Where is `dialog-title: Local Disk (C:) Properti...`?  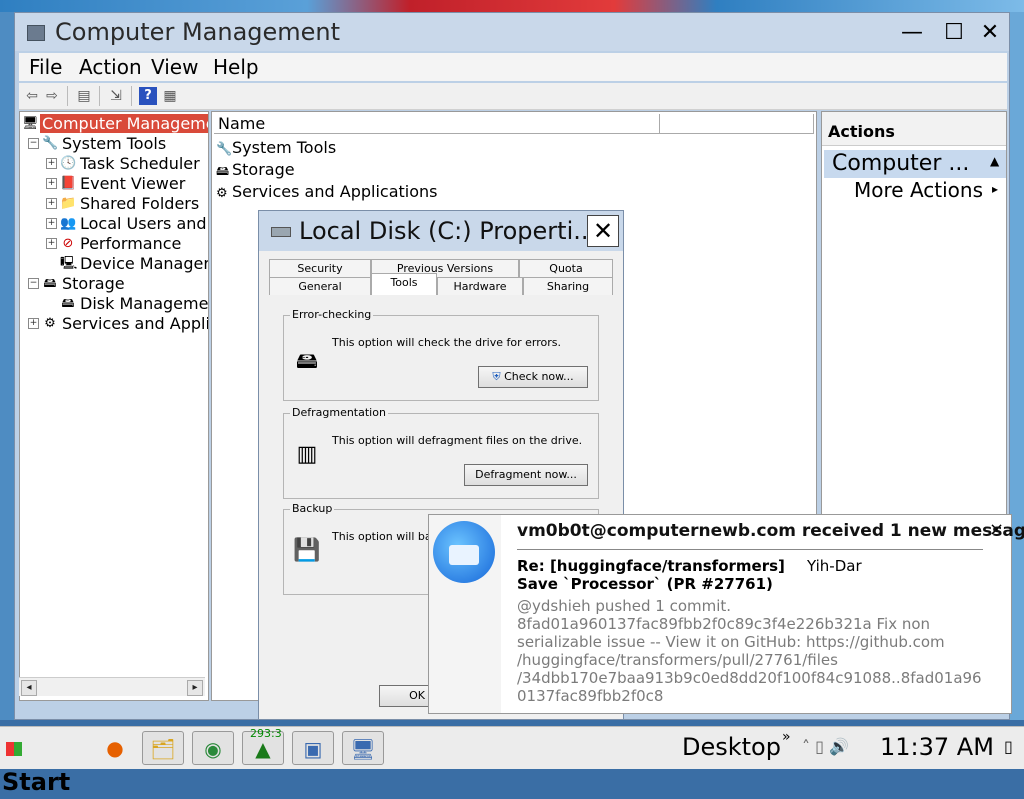
dialog-title: Local Disk (C:) Properti... is located at coordinates (448, 231).